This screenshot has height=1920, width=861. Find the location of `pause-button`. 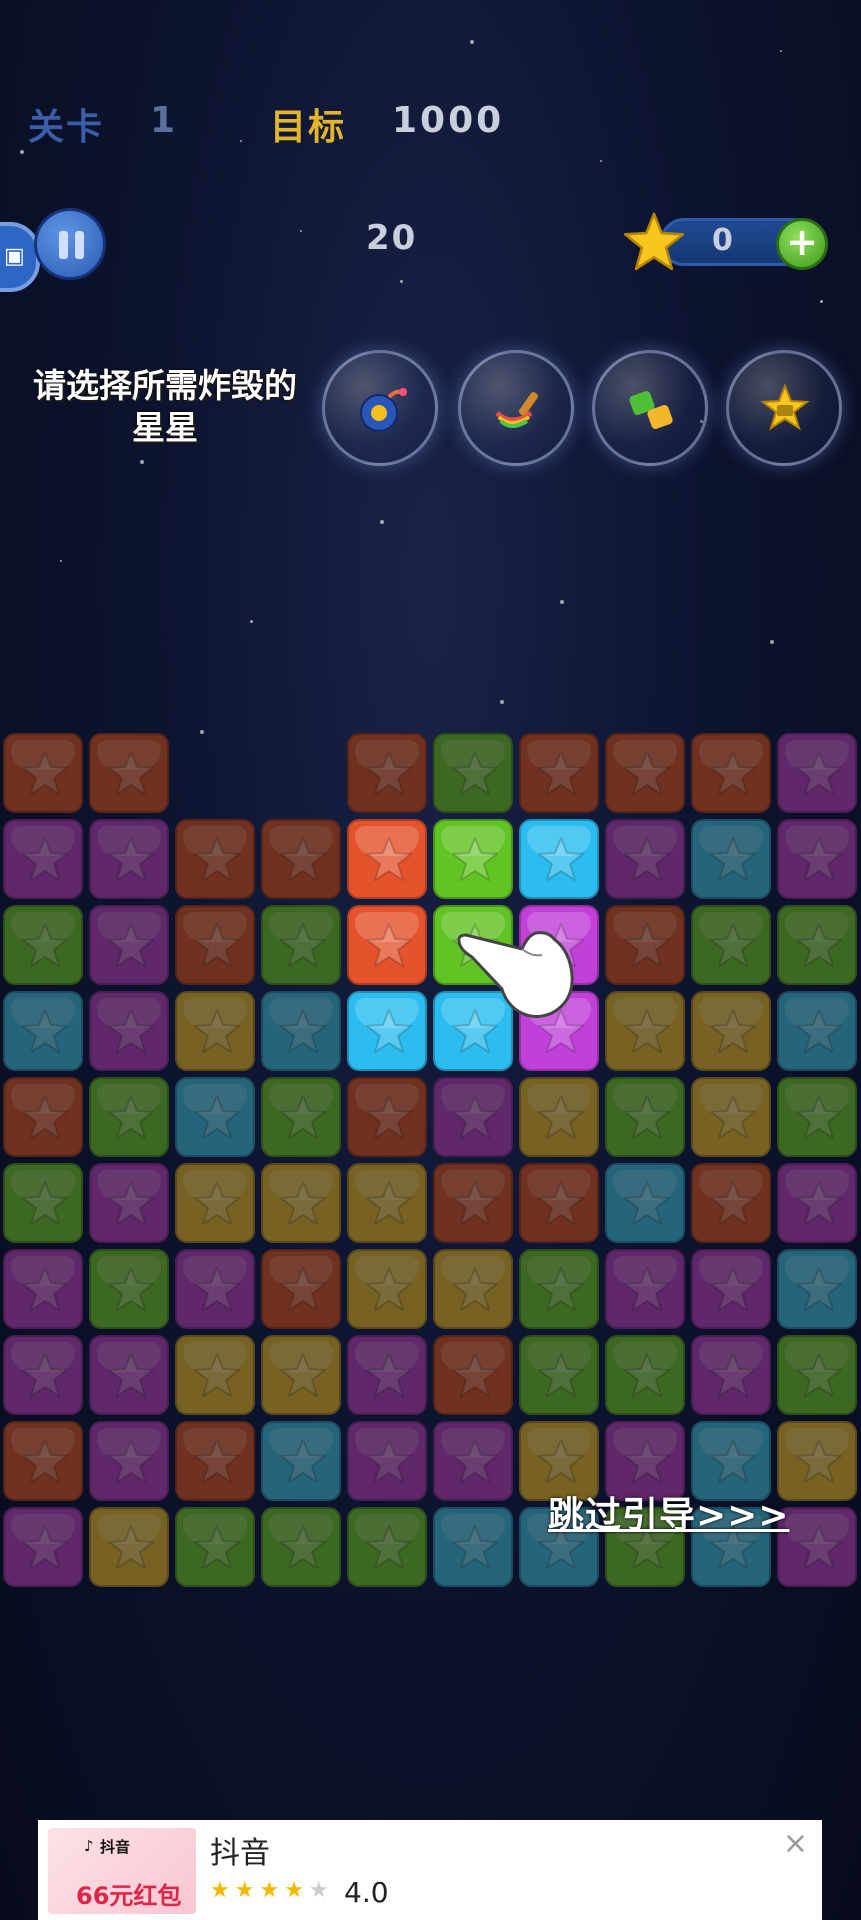

pause-button is located at coordinates (70, 244).